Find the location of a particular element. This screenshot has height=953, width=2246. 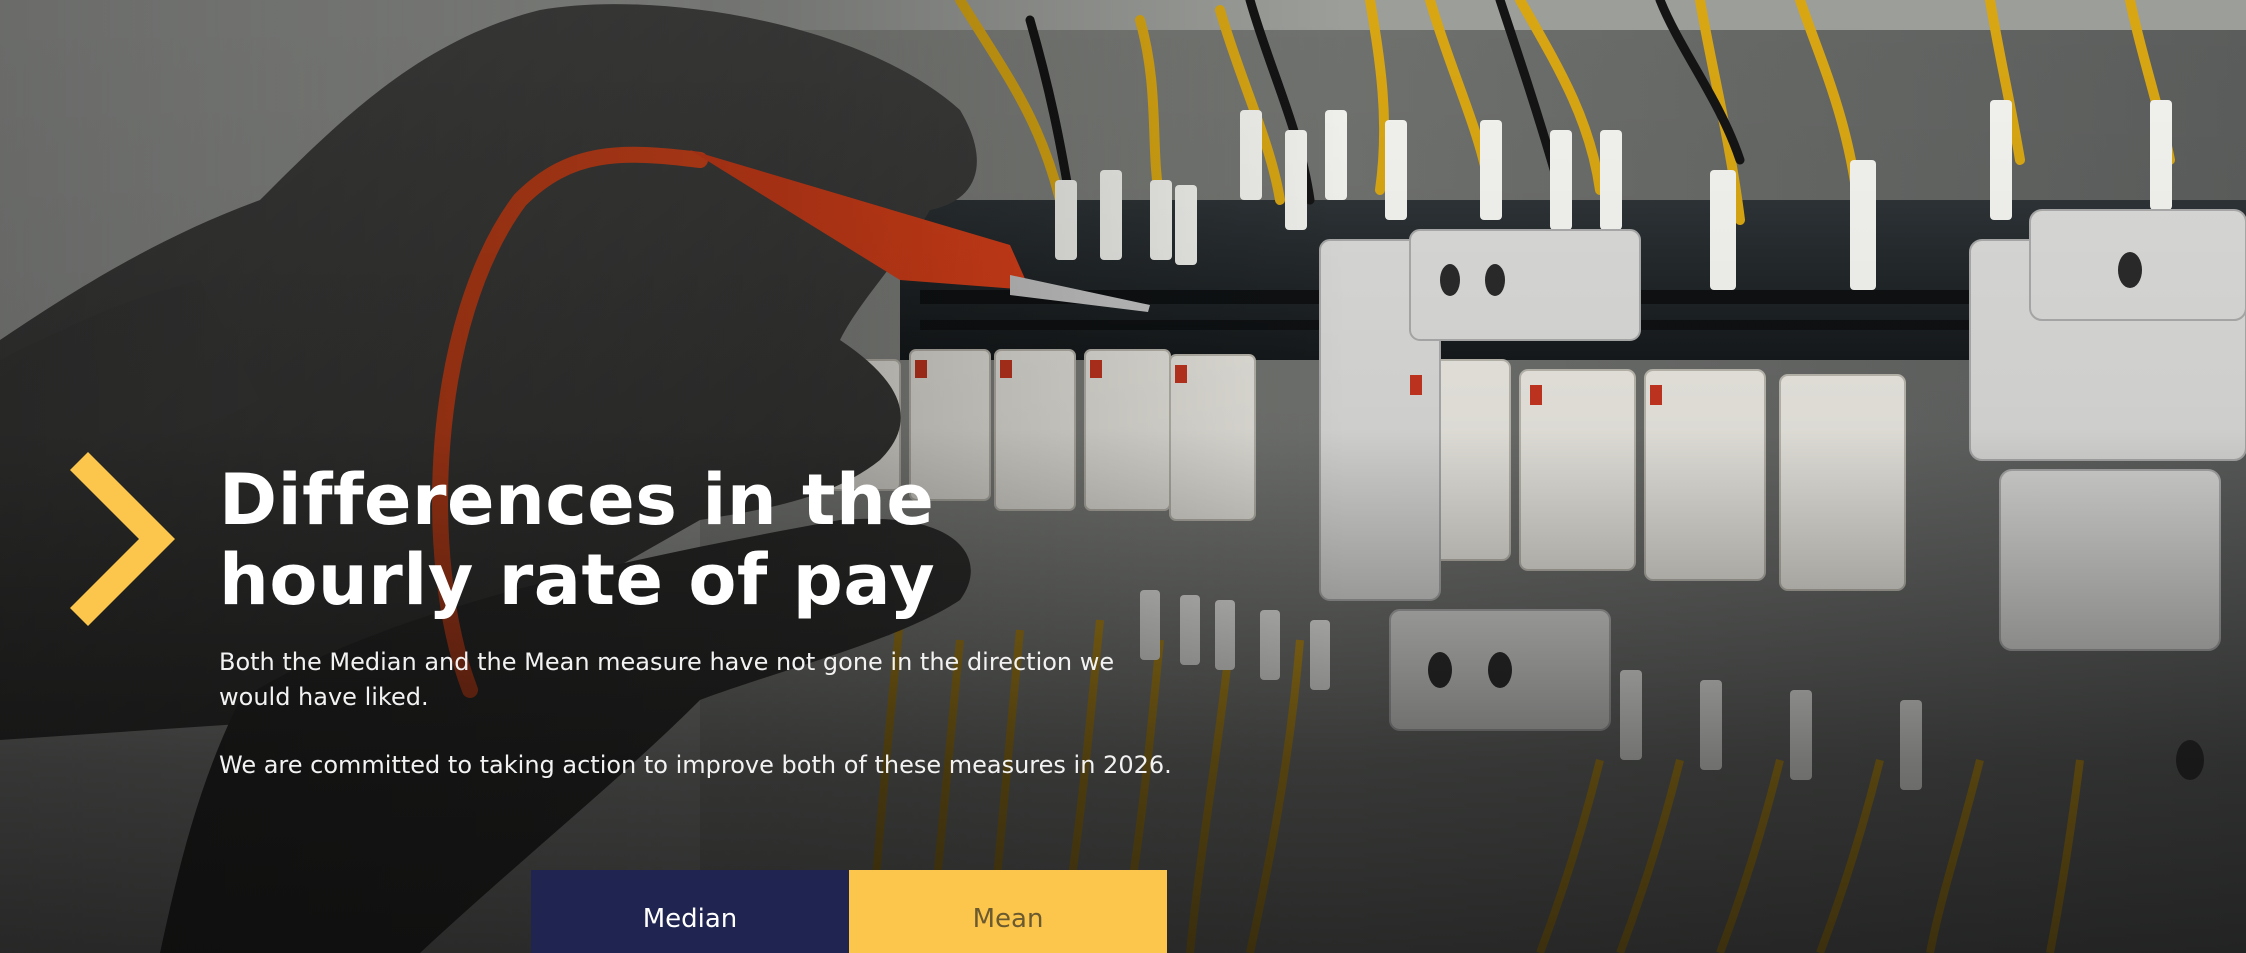

tab-mean: Mean is located at coordinates (1008, 911).